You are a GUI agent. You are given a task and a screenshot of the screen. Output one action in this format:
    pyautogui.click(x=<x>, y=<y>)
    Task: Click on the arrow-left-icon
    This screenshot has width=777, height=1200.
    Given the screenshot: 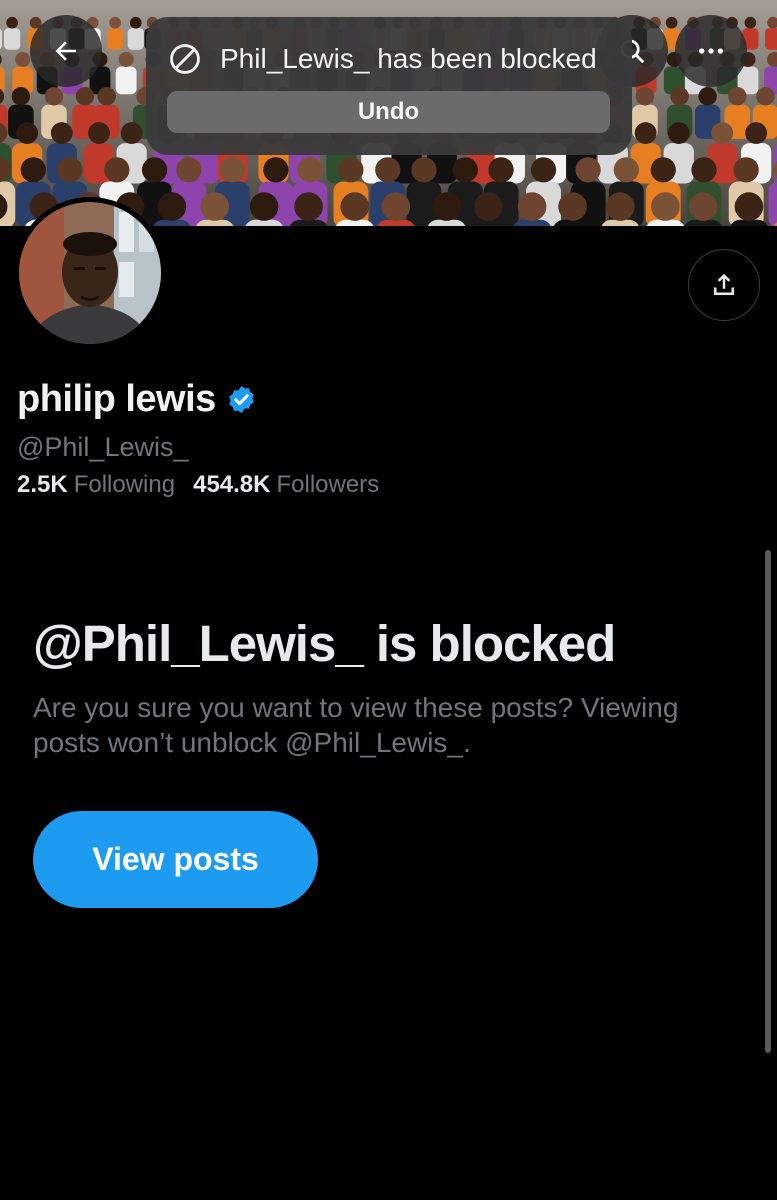 What is the action you would take?
    pyautogui.click(x=65, y=51)
    